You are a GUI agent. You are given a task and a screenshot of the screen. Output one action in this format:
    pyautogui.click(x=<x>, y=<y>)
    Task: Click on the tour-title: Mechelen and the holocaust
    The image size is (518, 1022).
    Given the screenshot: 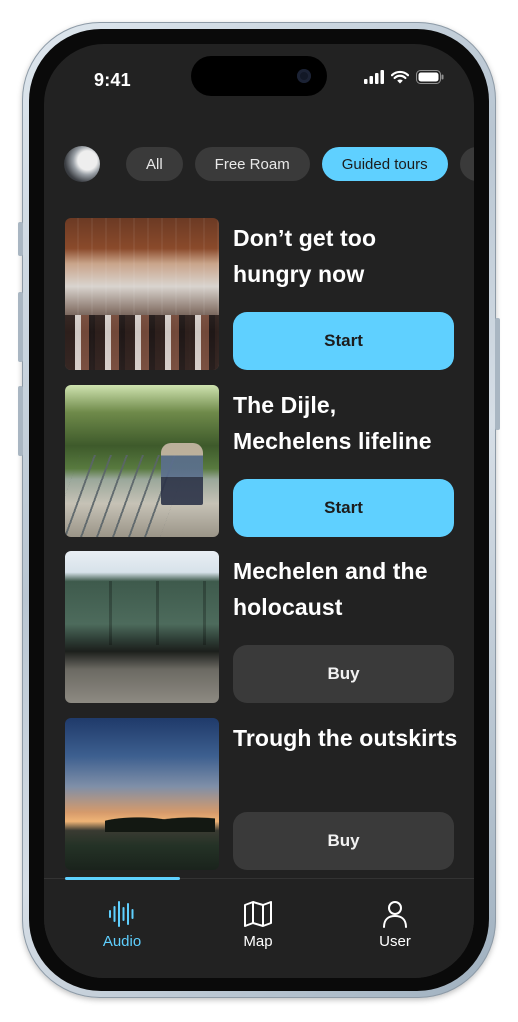 What is the action you would take?
    pyautogui.click(x=330, y=589)
    